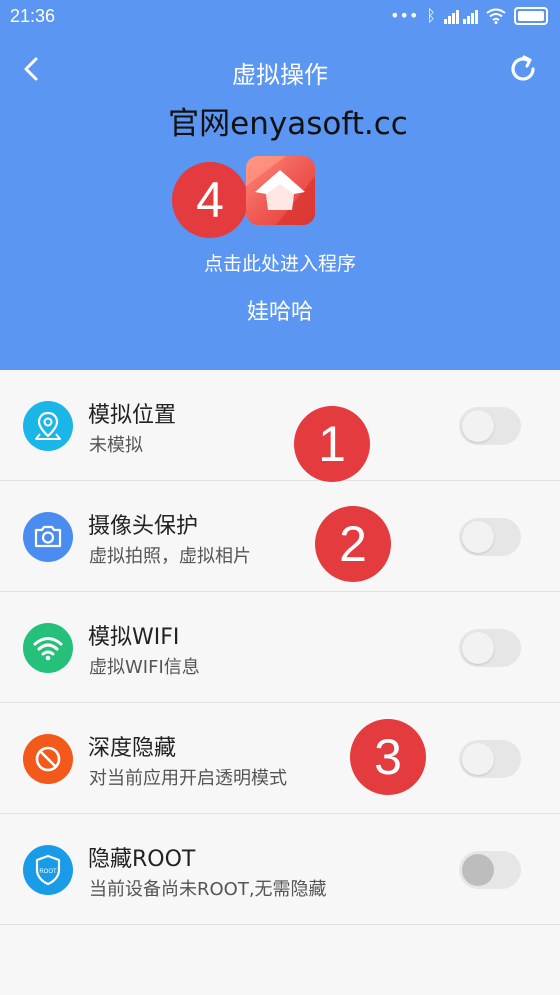  I want to click on toggle-switch-camera, so click(490, 537).